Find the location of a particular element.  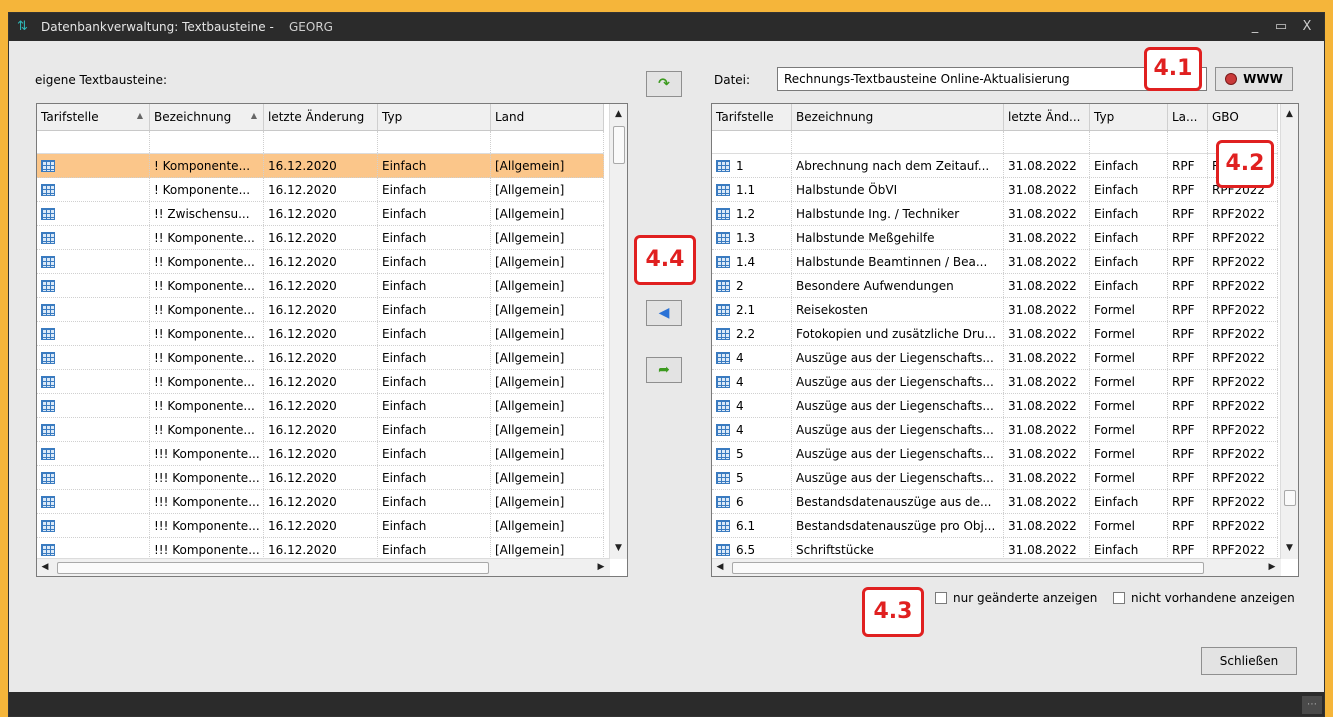

right-vertical-scrollbar: ▲ ▼ is located at coordinates (1289, 331).